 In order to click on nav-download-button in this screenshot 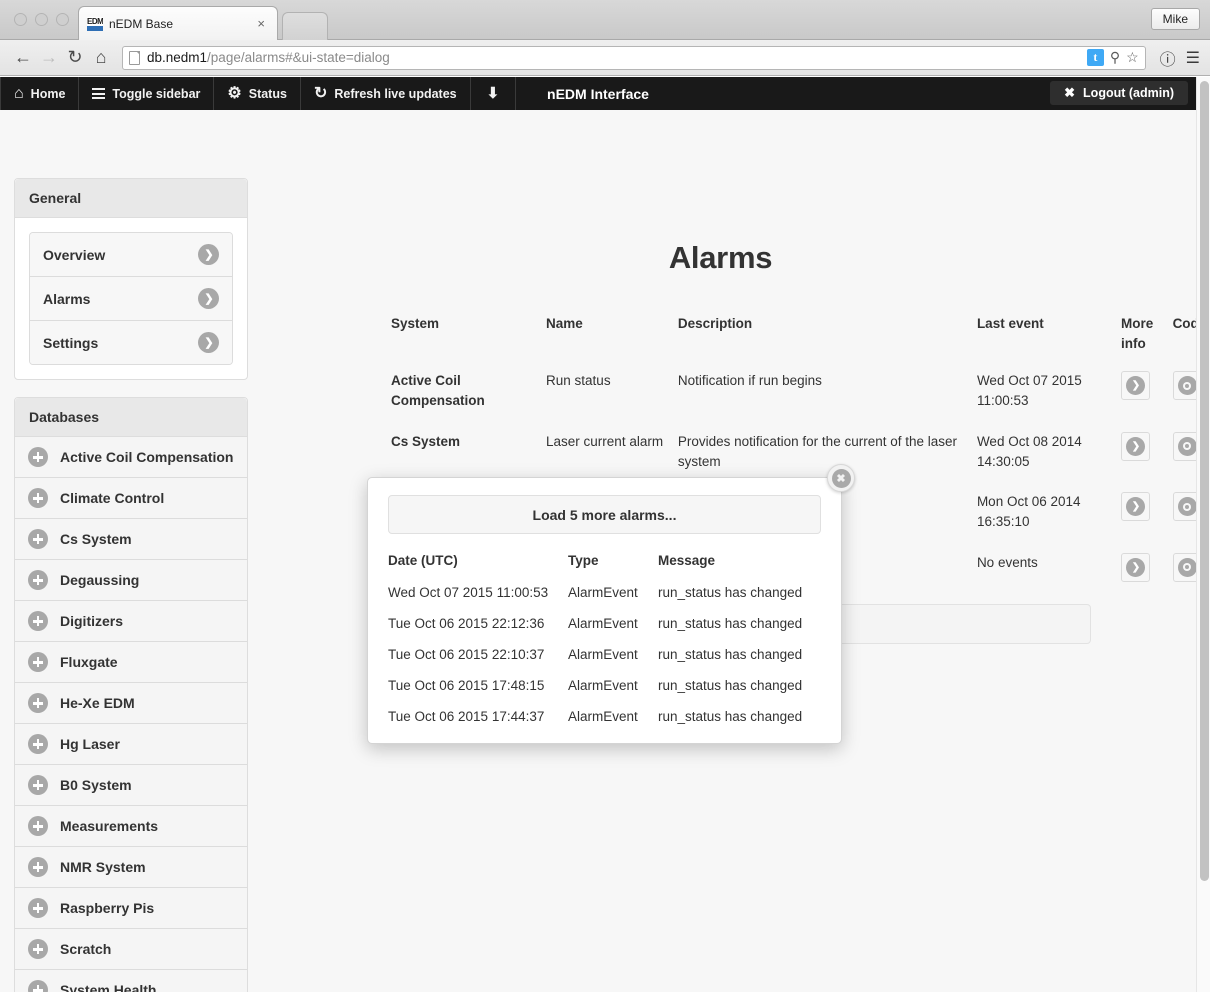, I will do `click(494, 93)`.